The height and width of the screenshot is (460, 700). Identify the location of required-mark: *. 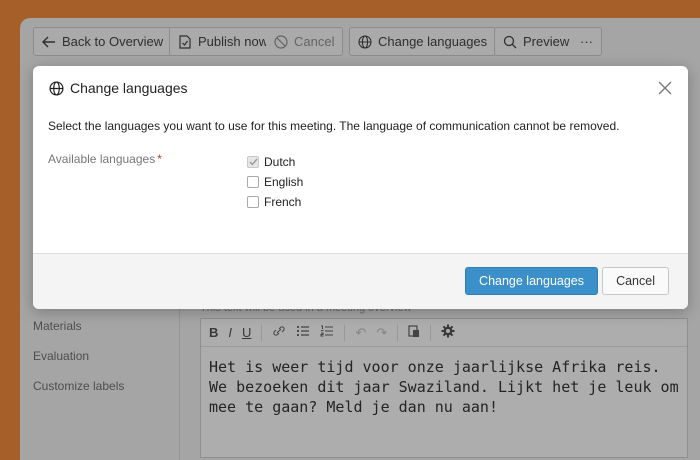
(159, 159).